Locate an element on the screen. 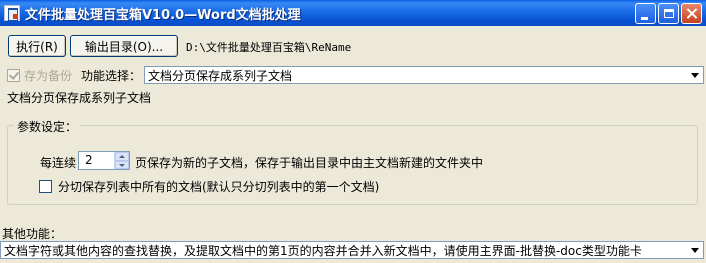 The height and width of the screenshot is (263, 706). pages-stepper: 2 is located at coordinates (104, 160).